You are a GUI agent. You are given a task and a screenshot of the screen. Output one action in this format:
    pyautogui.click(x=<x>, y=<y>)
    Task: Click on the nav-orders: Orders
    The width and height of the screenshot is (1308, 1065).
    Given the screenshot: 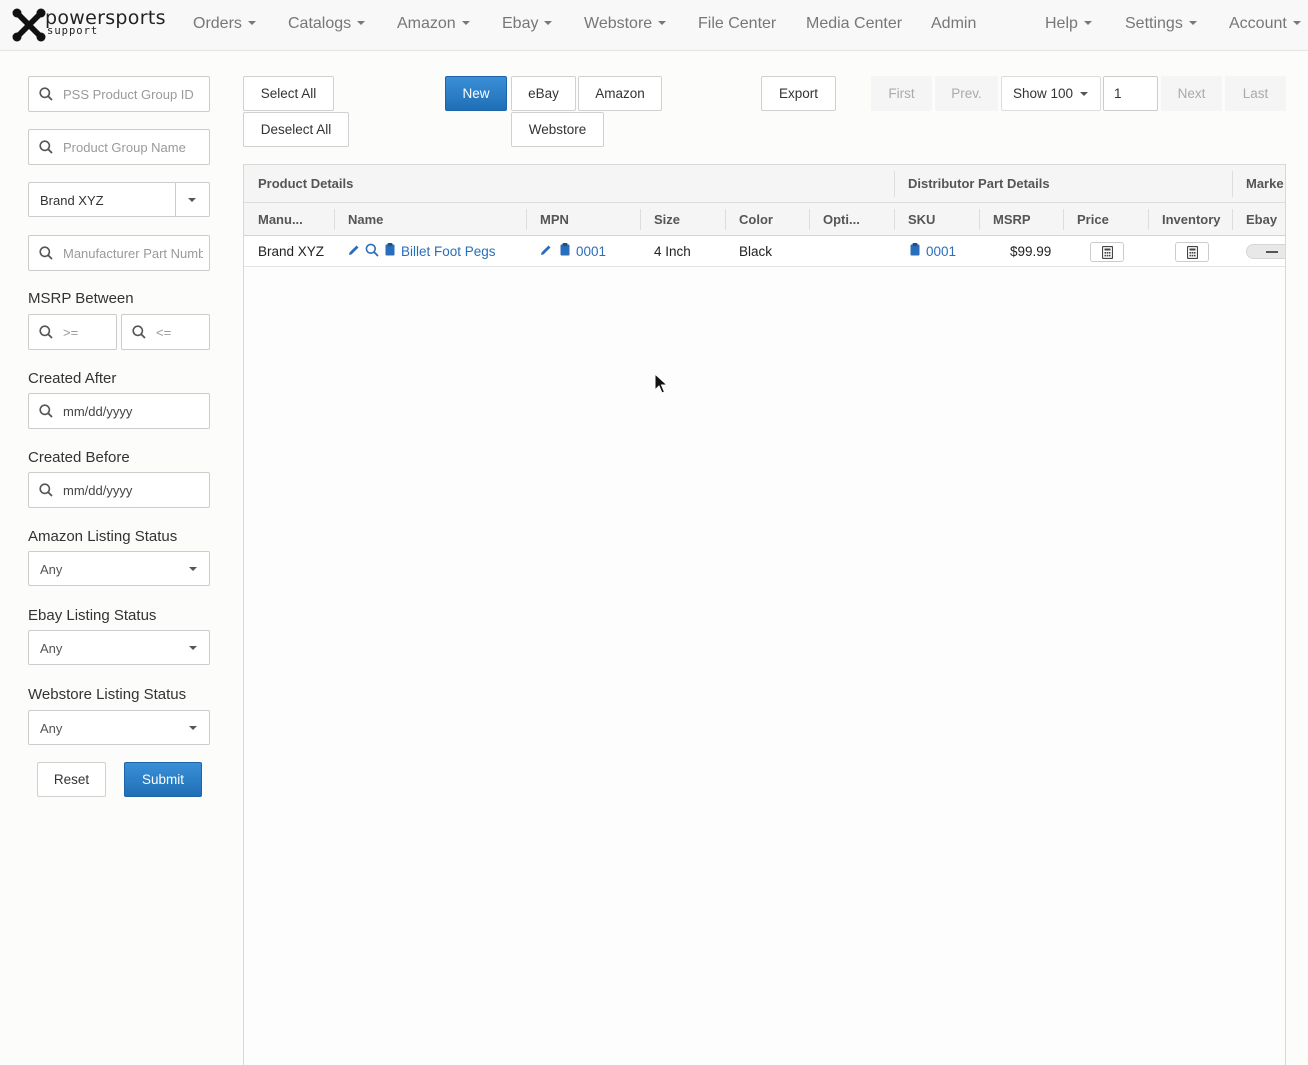 What is the action you would take?
    pyautogui.click(x=224, y=24)
    